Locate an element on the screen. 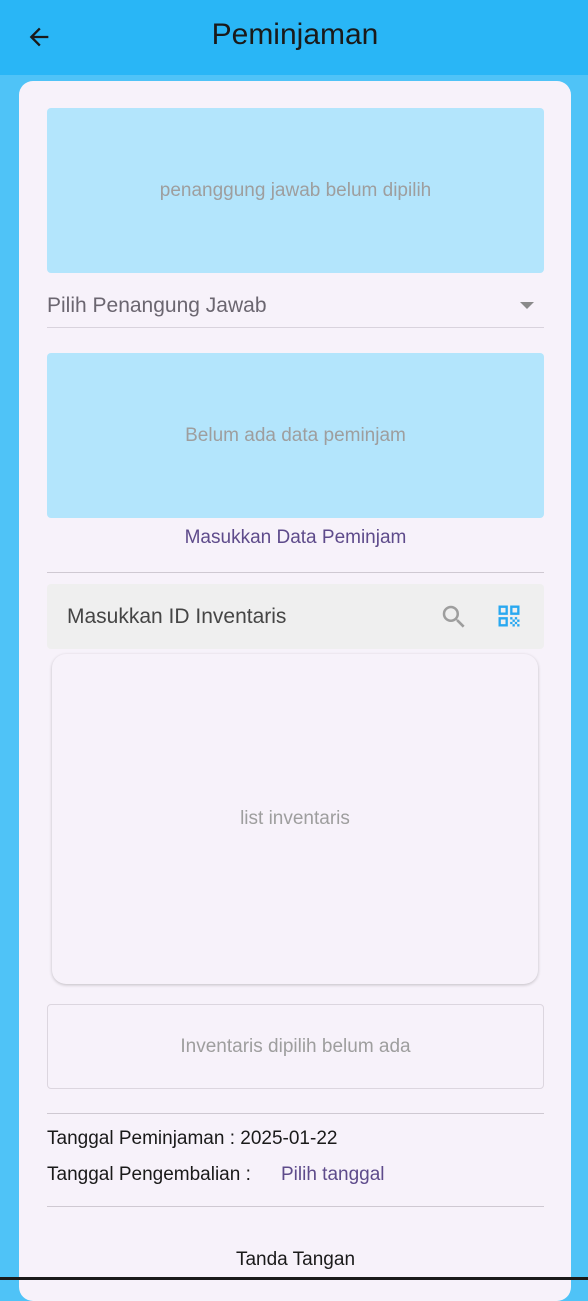  borrow-date-text: Tanggal Peminjaman : 2025-01-22 is located at coordinates (192, 1138).